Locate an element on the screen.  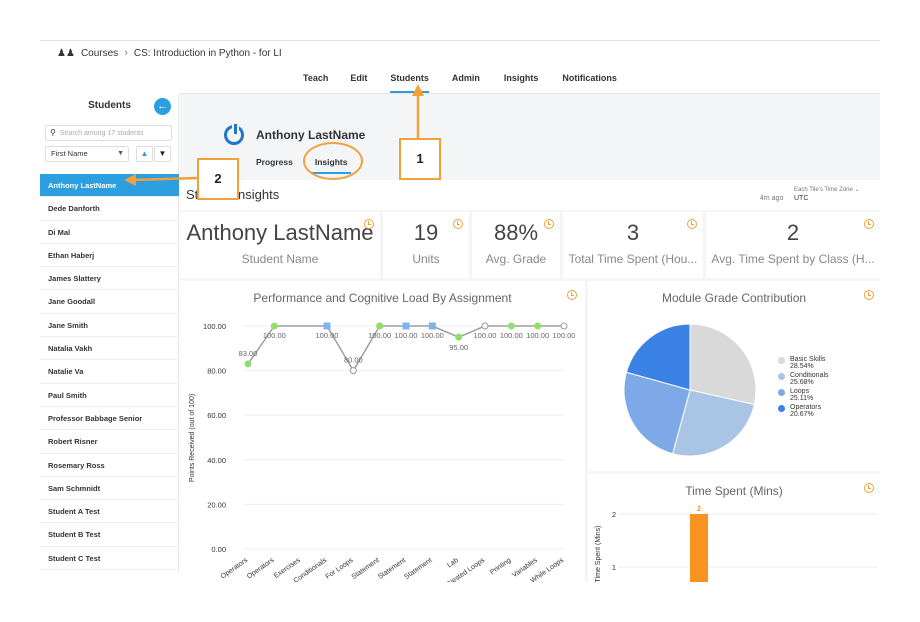
annotation-label-2: 2 is located at coordinates (218, 179).